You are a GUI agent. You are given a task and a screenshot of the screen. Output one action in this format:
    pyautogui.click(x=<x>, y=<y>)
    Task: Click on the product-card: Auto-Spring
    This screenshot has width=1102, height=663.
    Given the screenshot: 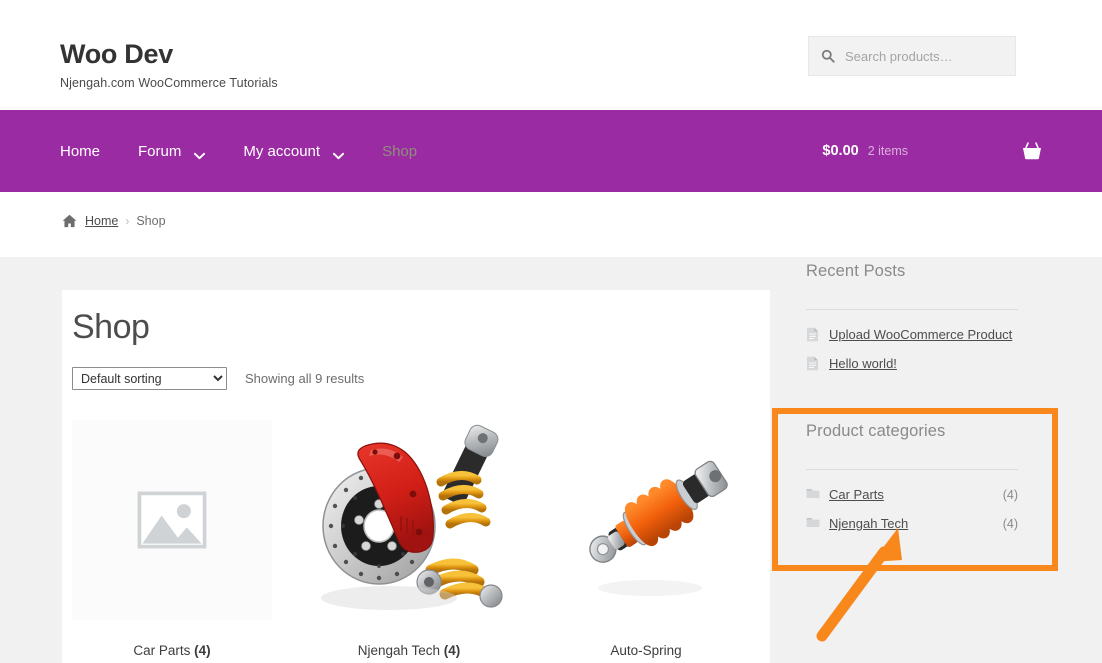 What is the action you would take?
    pyautogui.click(x=646, y=539)
    